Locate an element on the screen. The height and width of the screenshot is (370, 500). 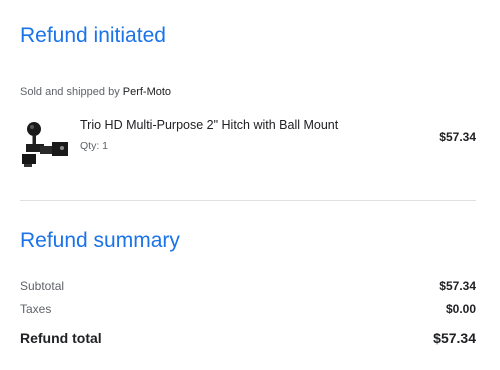
product-price: $57.34 is located at coordinates (457, 137).